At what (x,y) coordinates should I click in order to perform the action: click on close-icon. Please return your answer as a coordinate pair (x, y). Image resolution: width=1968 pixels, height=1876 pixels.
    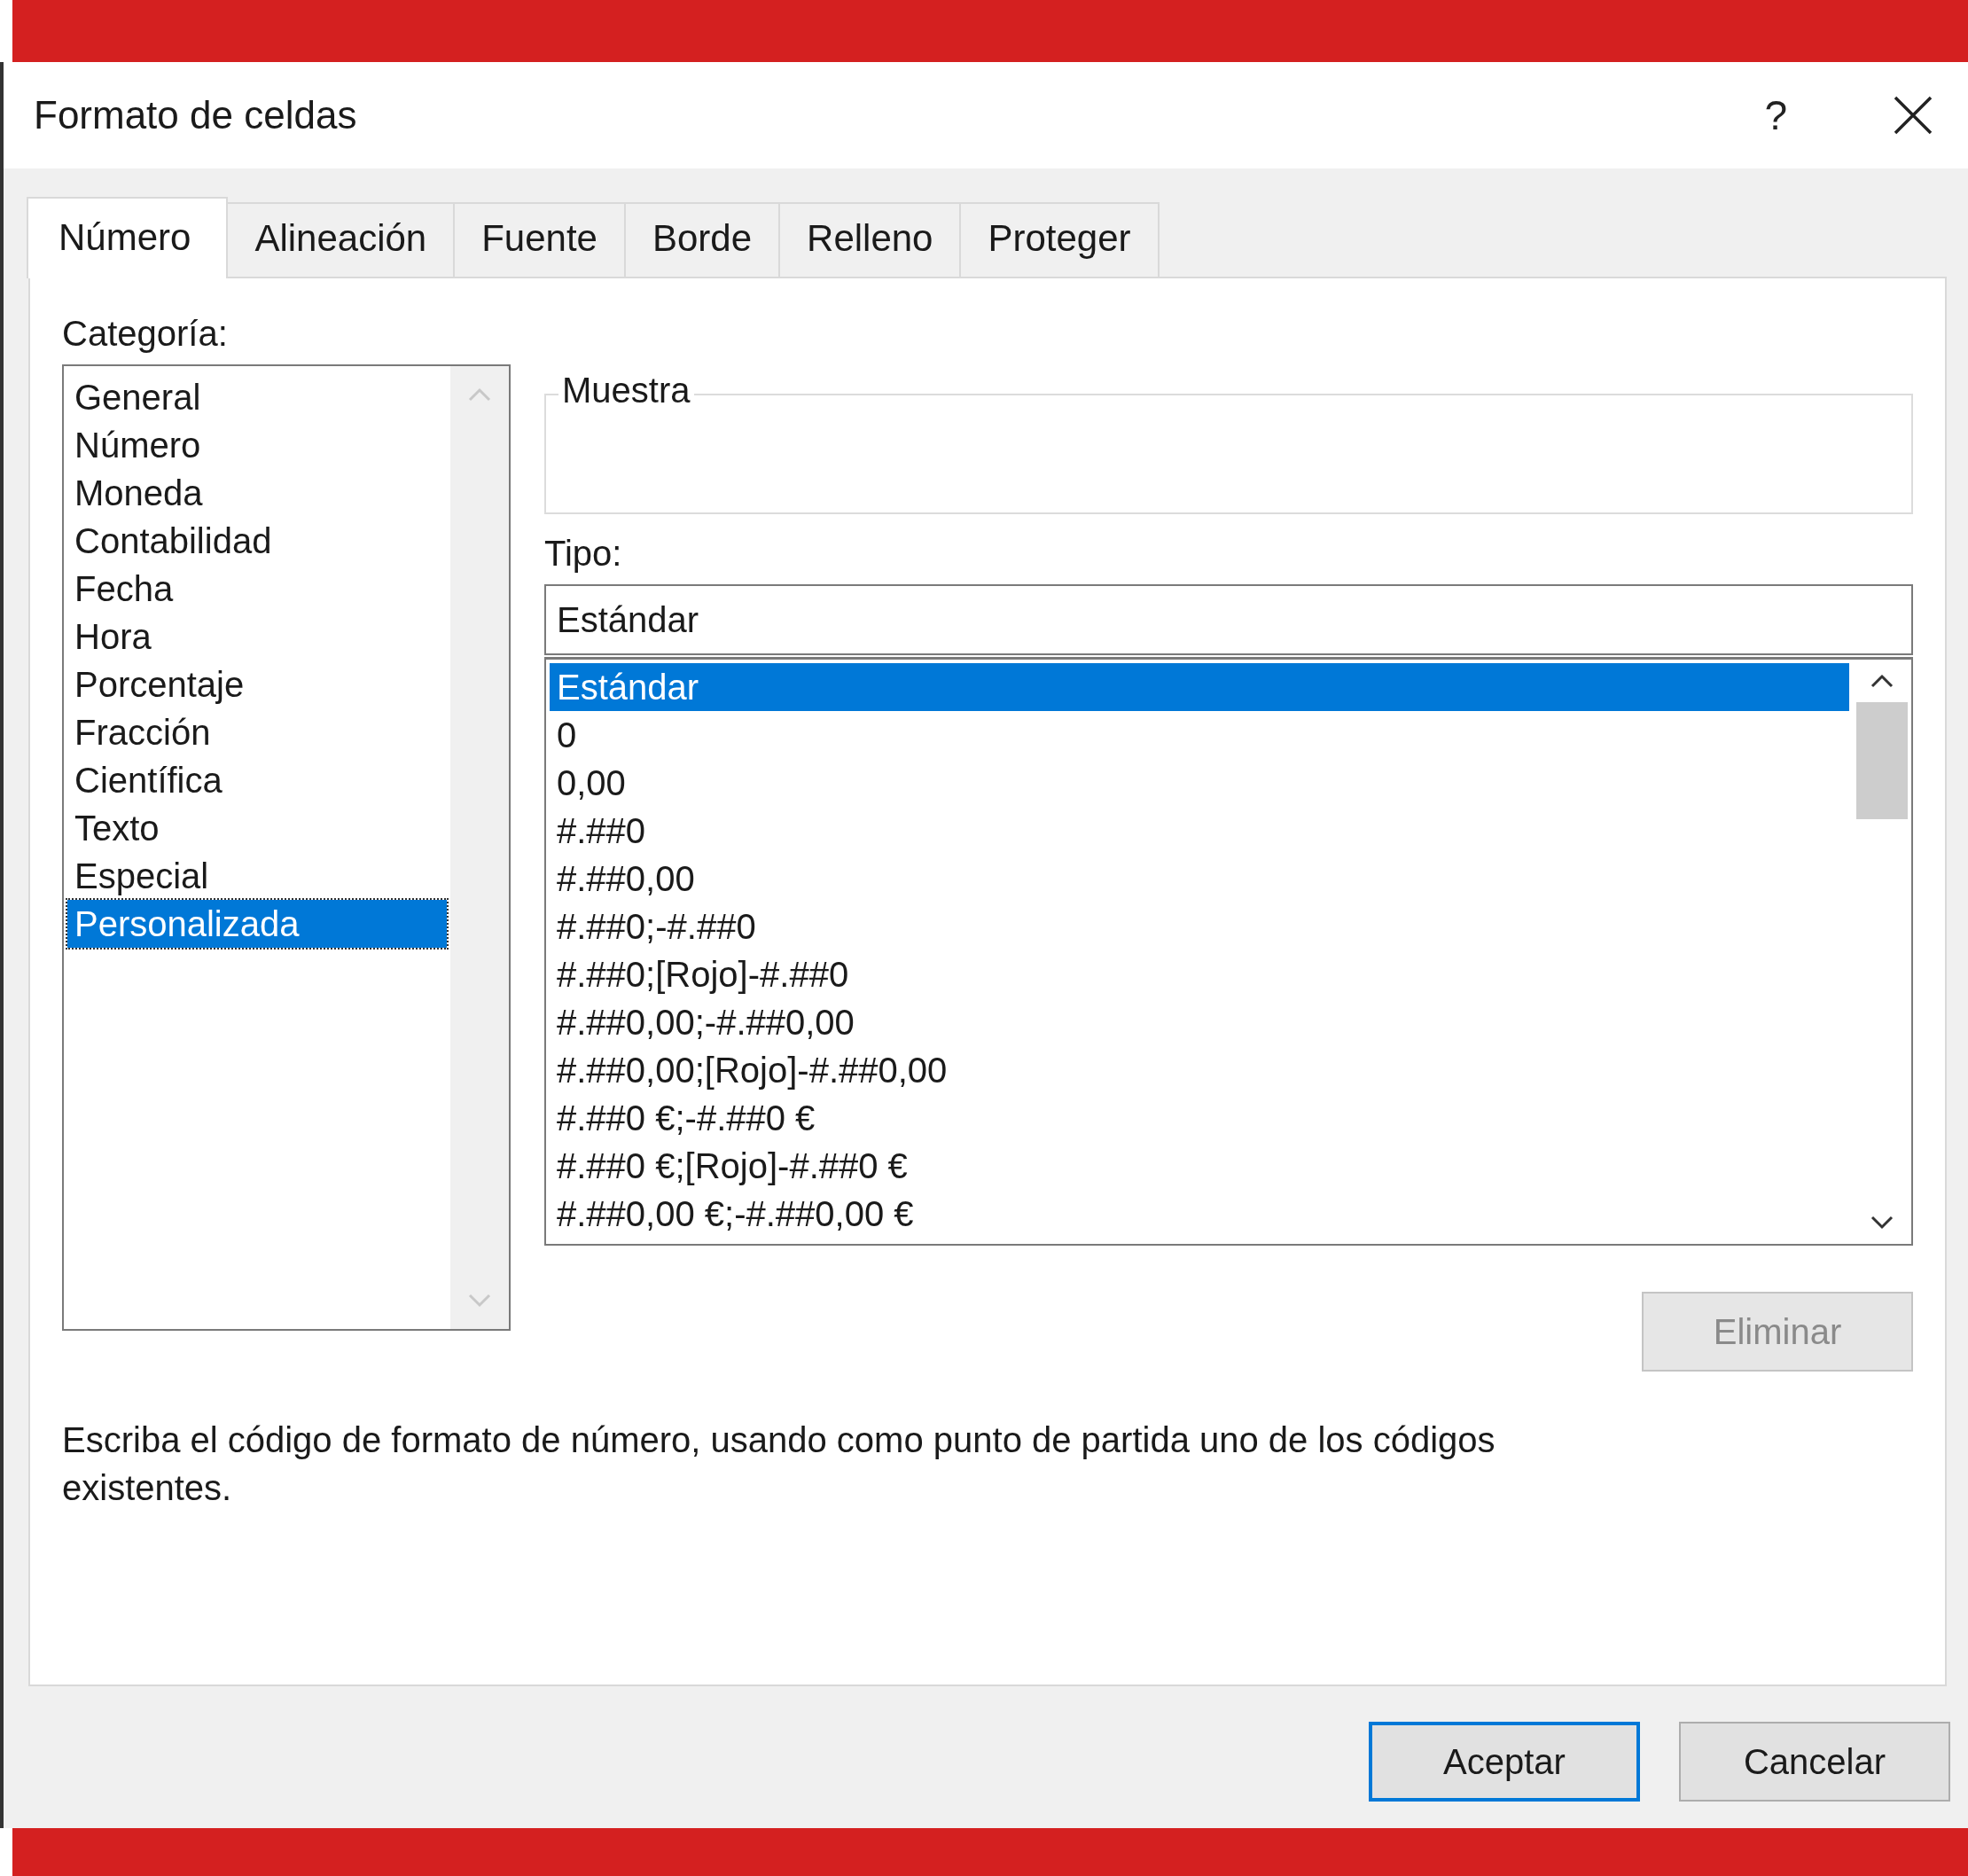
    Looking at the image, I should click on (1913, 115).